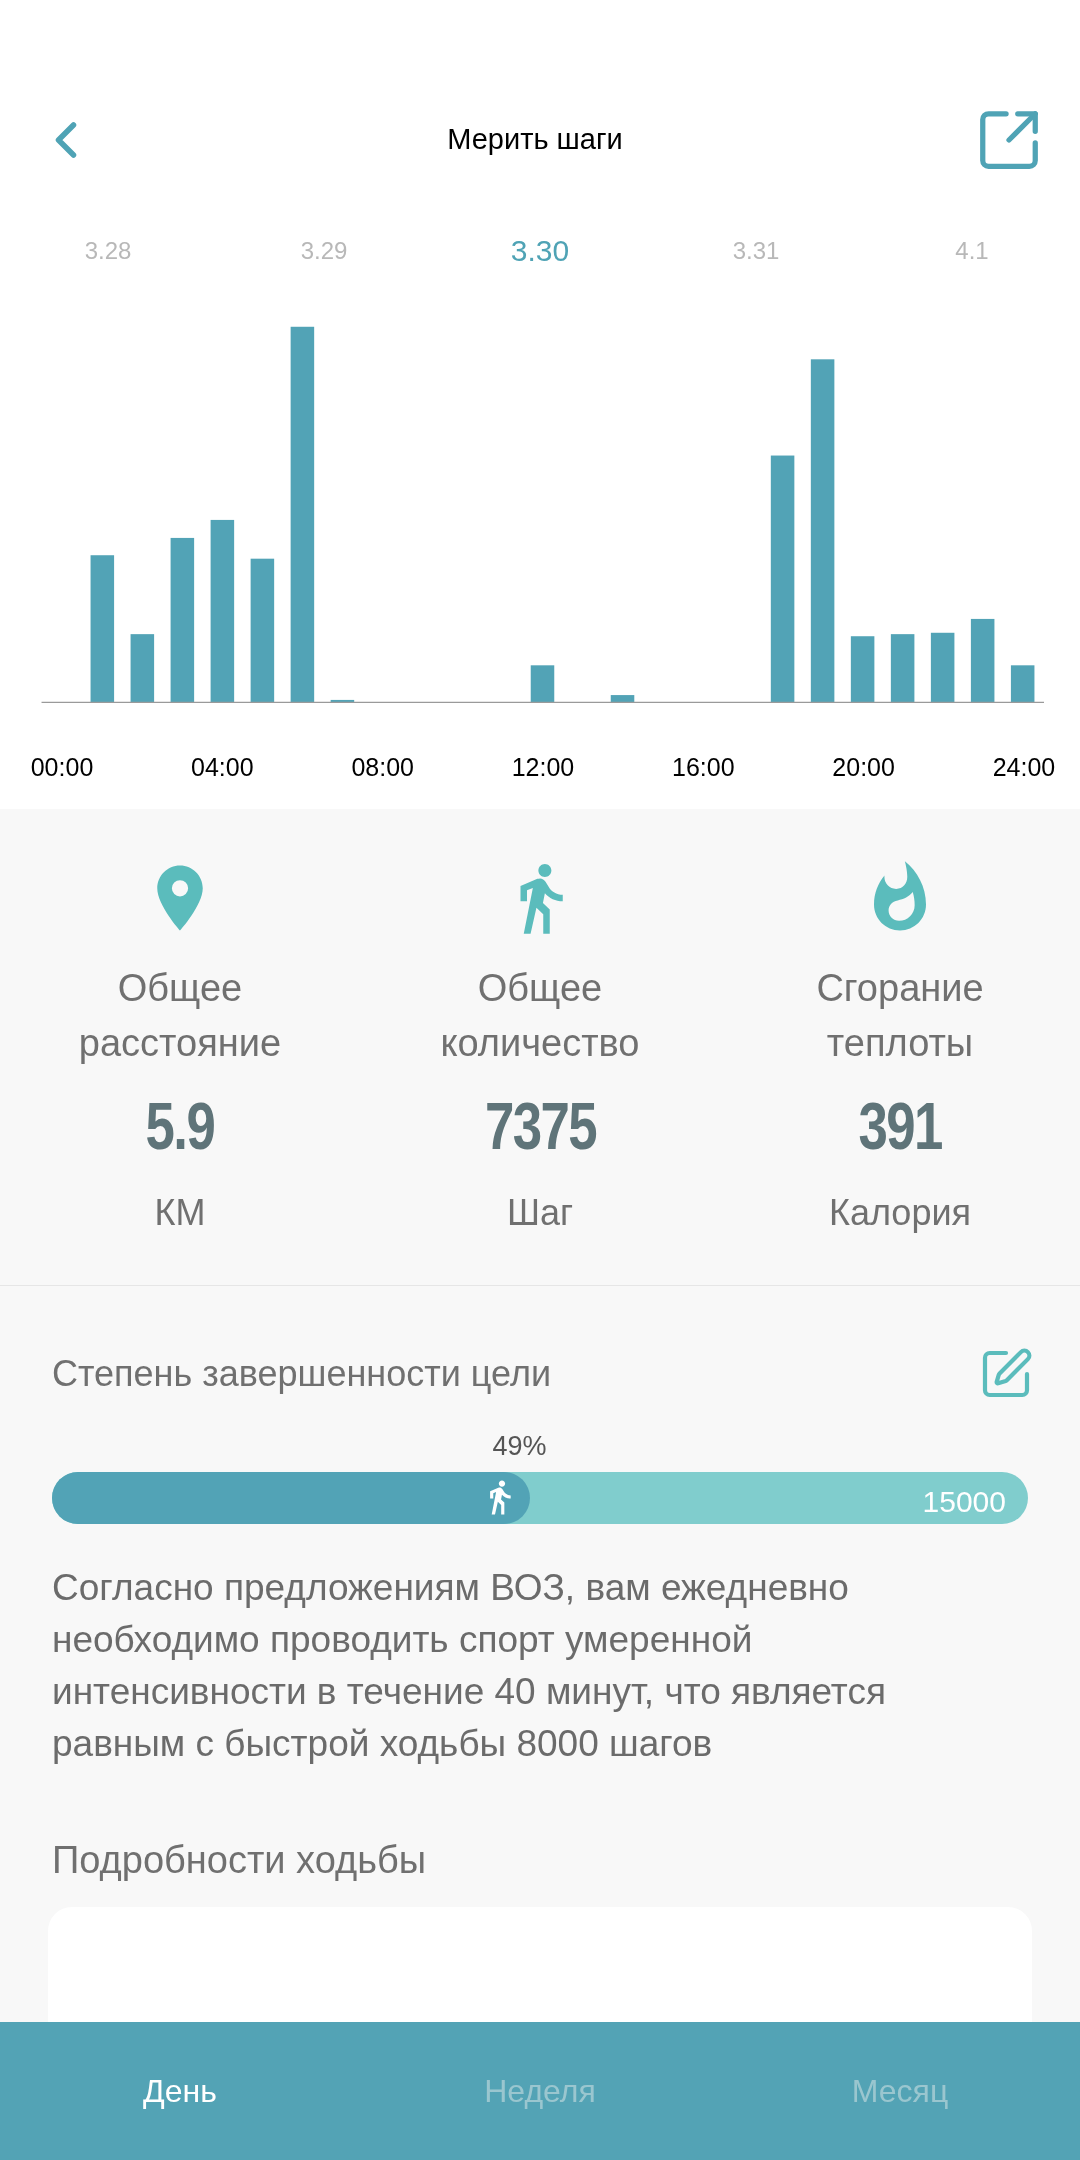 The image size is (1080, 2160). What do you see at coordinates (62, 767) in the screenshot?
I see `axis-label: 00:00` at bounding box center [62, 767].